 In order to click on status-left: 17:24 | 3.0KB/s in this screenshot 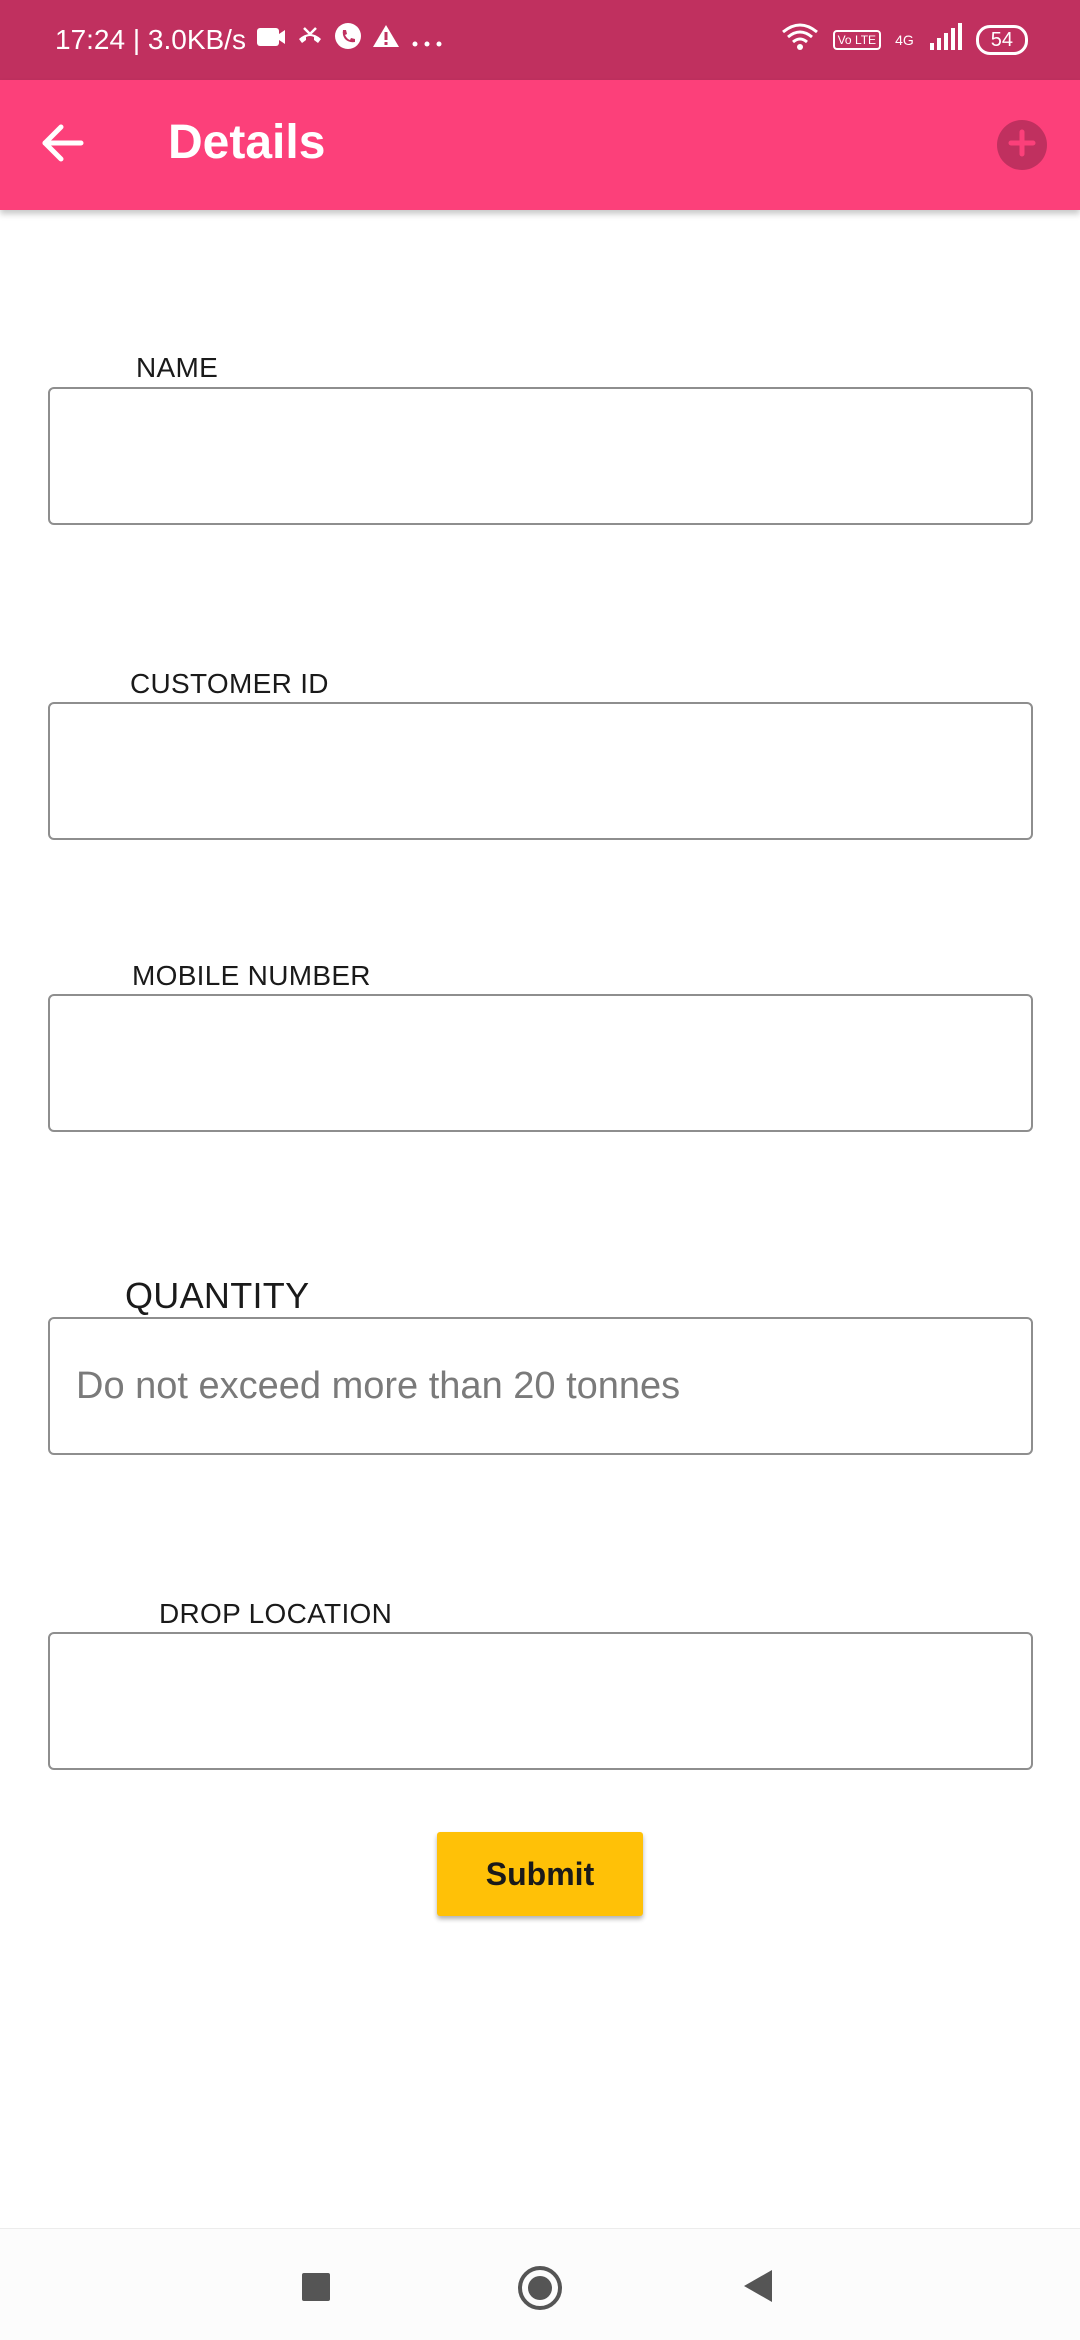, I will do `click(249, 39)`.